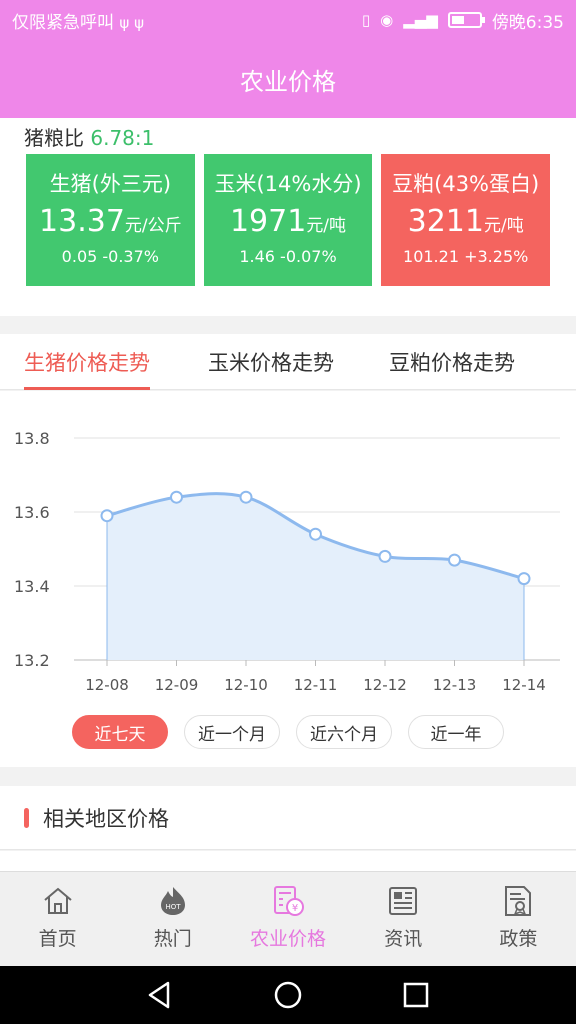  I want to click on card-change: 101.21 +3.25%, so click(466, 256).